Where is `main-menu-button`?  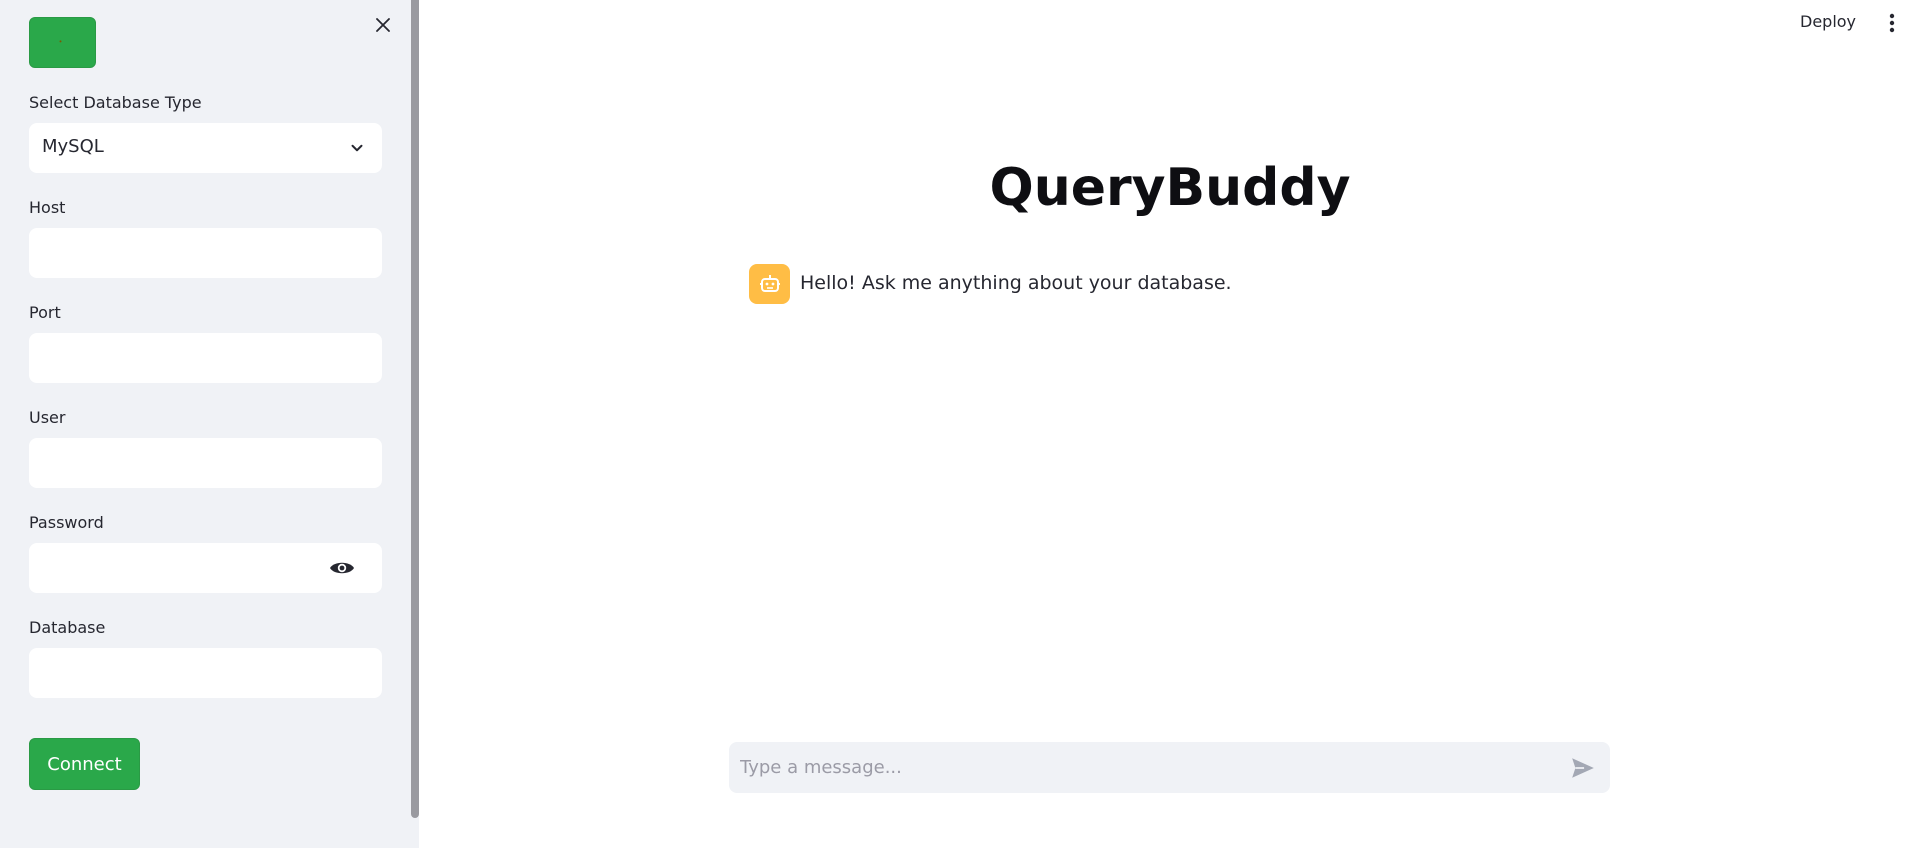
main-menu-button is located at coordinates (1892, 23).